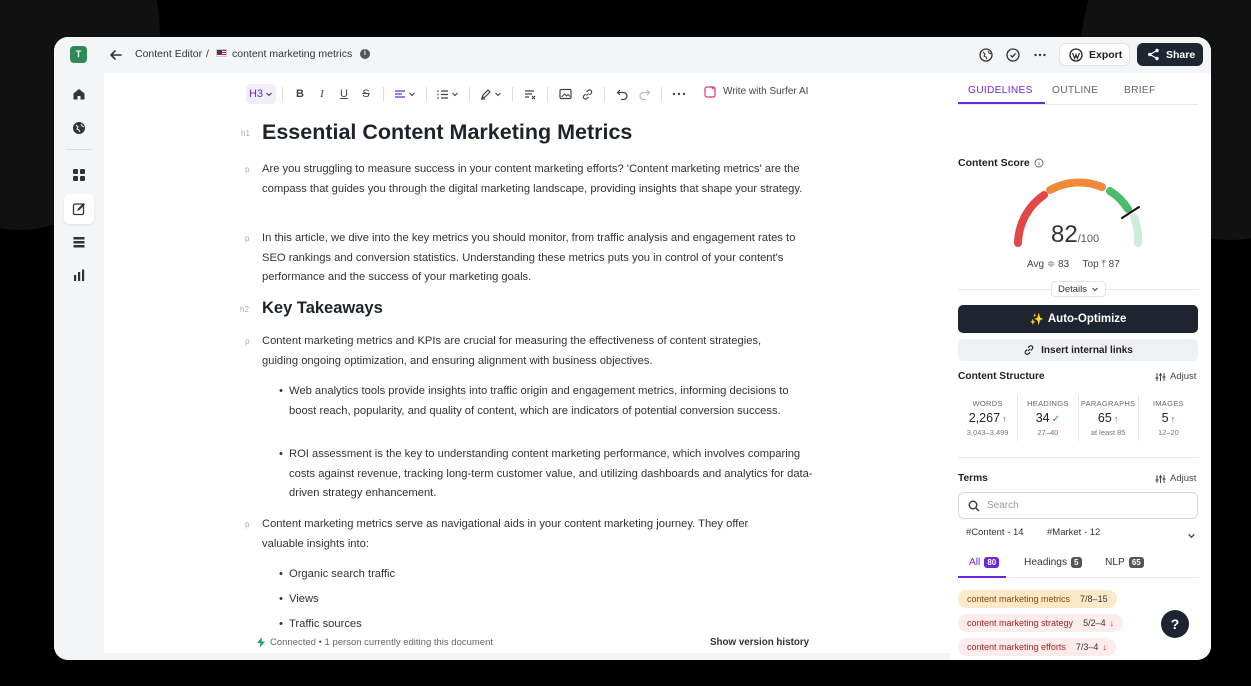  I want to click on clear-format-icon, so click(530, 94).